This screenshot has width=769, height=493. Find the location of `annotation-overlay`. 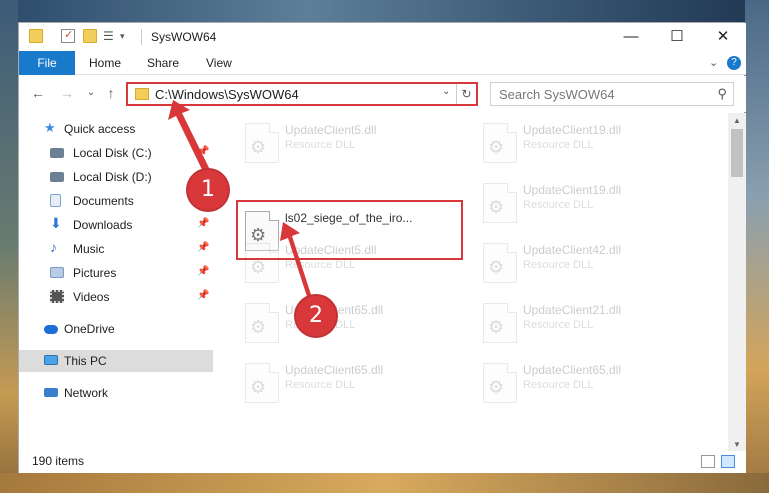

annotation-overlay is located at coordinates (242, 206).